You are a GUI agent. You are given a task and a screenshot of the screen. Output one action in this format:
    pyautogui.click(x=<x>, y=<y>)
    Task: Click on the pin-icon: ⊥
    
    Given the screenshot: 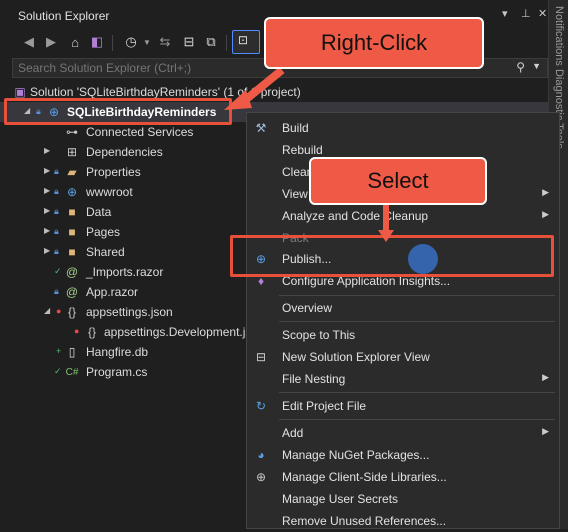 What is the action you would take?
    pyautogui.click(x=526, y=13)
    